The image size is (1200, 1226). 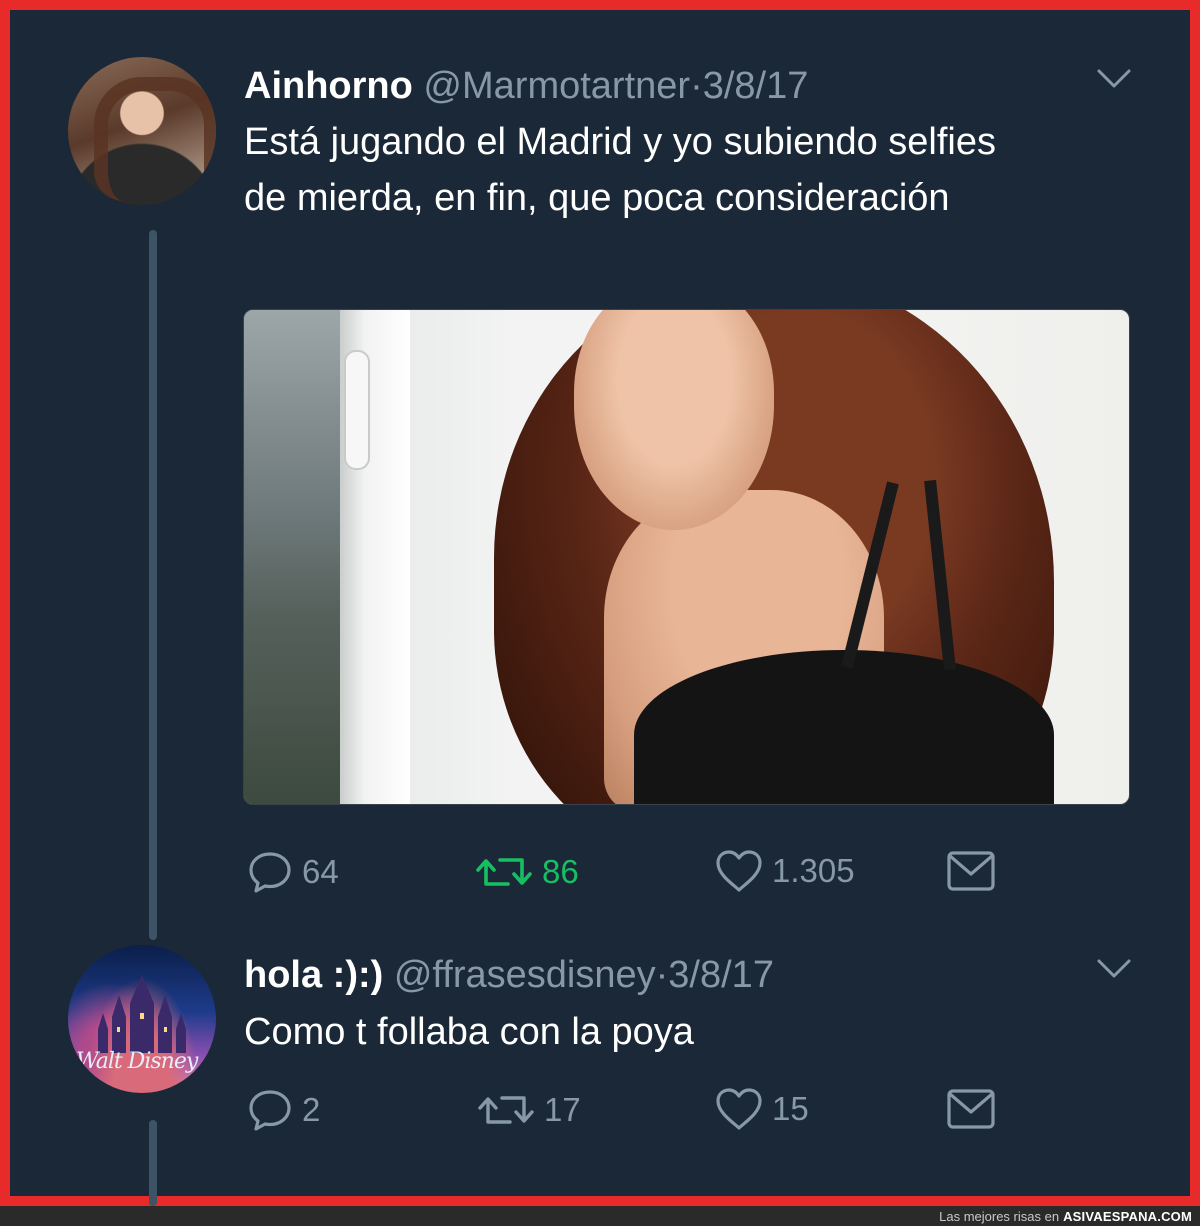 I want to click on tweet-header: Ainhorno @Marmotartner·3/8/17, so click(x=526, y=86).